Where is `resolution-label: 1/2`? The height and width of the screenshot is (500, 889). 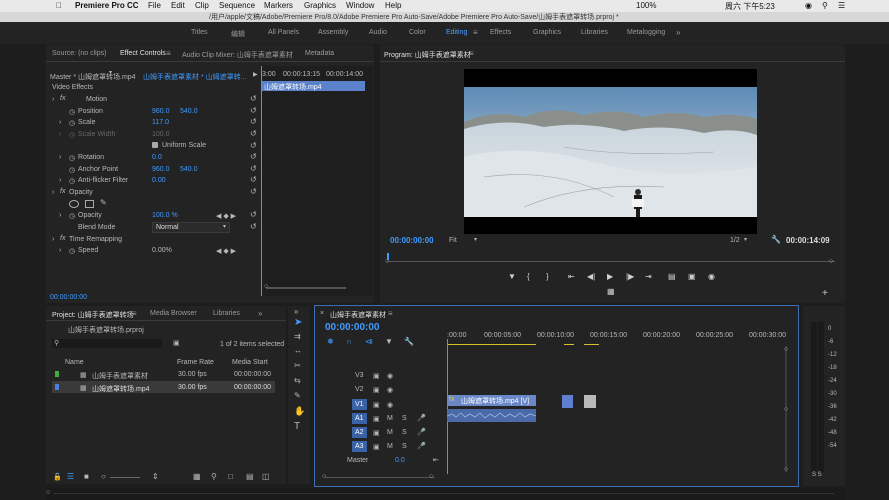 resolution-label: 1/2 is located at coordinates (735, 240).